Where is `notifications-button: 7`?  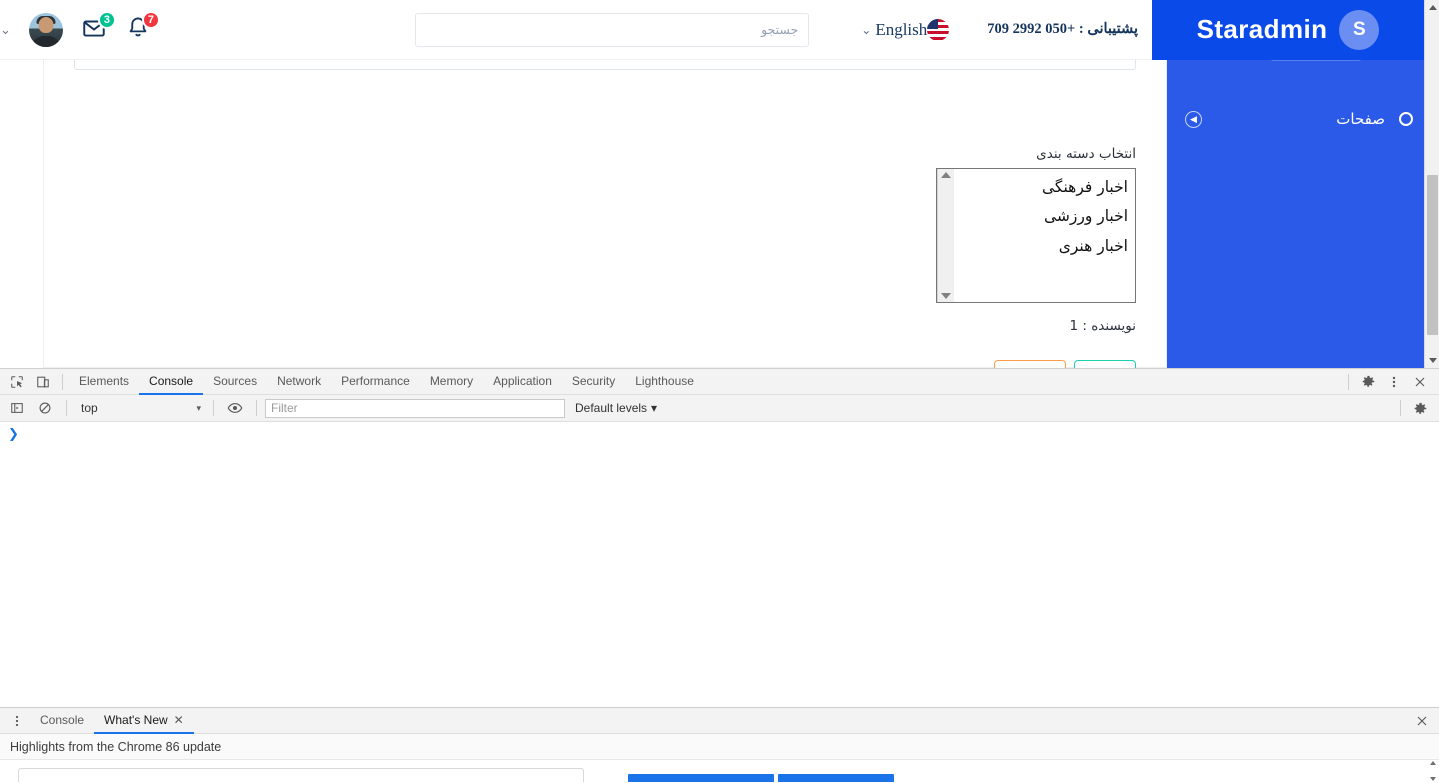
notifications-button: 7 is located at coordinates (142, 27).